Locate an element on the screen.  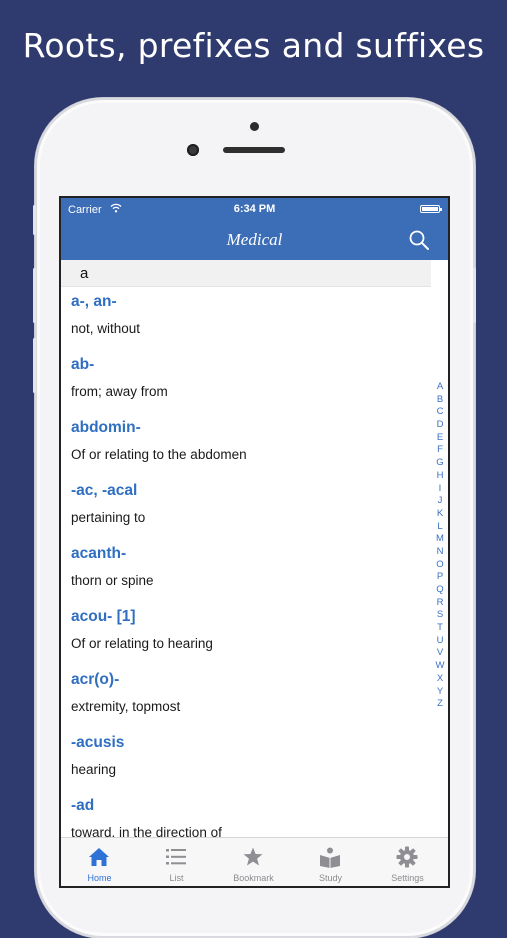
tab-list: List is located at coordinates (176, 862).